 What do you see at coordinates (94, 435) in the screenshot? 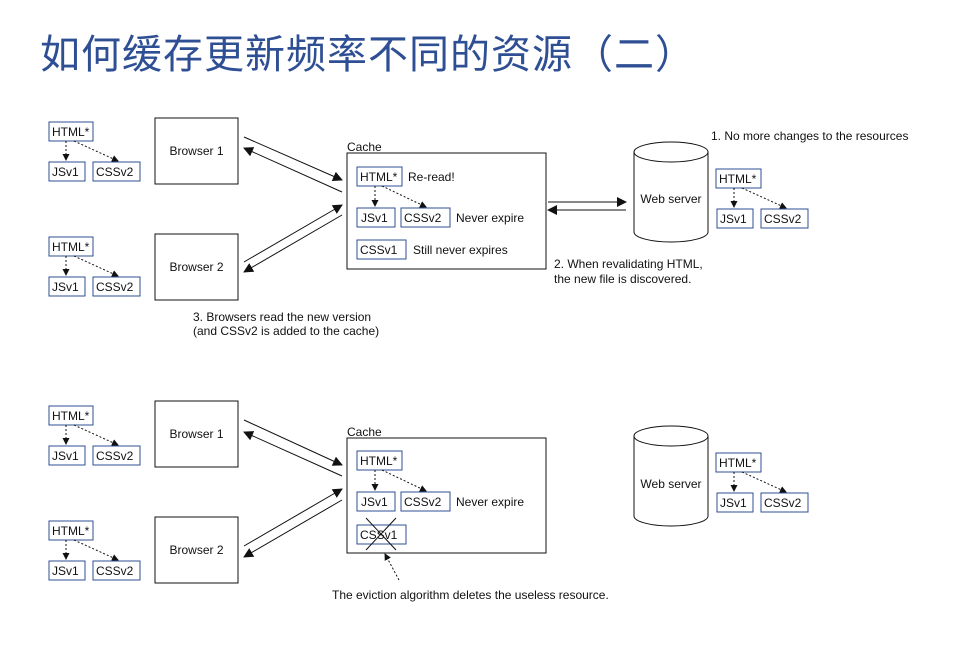
I see `resource-group-browser1-bottom: HTML* JSv1 CSSv2` at bounding box center [94, 435].